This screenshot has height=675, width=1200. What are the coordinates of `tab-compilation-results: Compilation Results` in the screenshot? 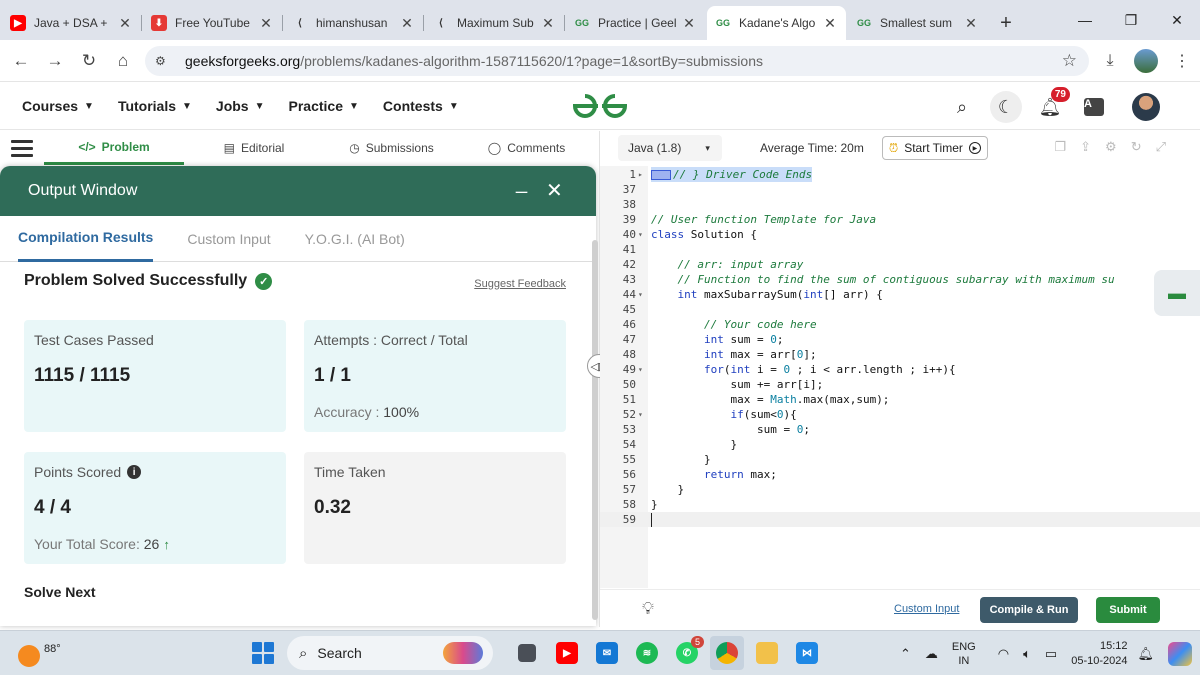 It's located at (86, 239).